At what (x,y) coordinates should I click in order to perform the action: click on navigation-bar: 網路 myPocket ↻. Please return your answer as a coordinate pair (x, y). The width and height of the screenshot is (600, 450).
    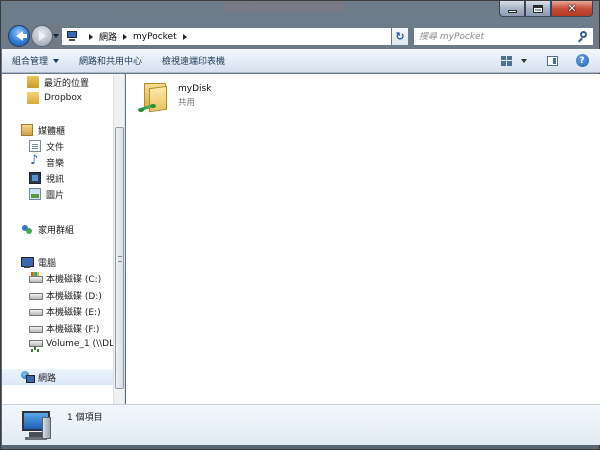
    Looking at the image, I should click on (300, 36).